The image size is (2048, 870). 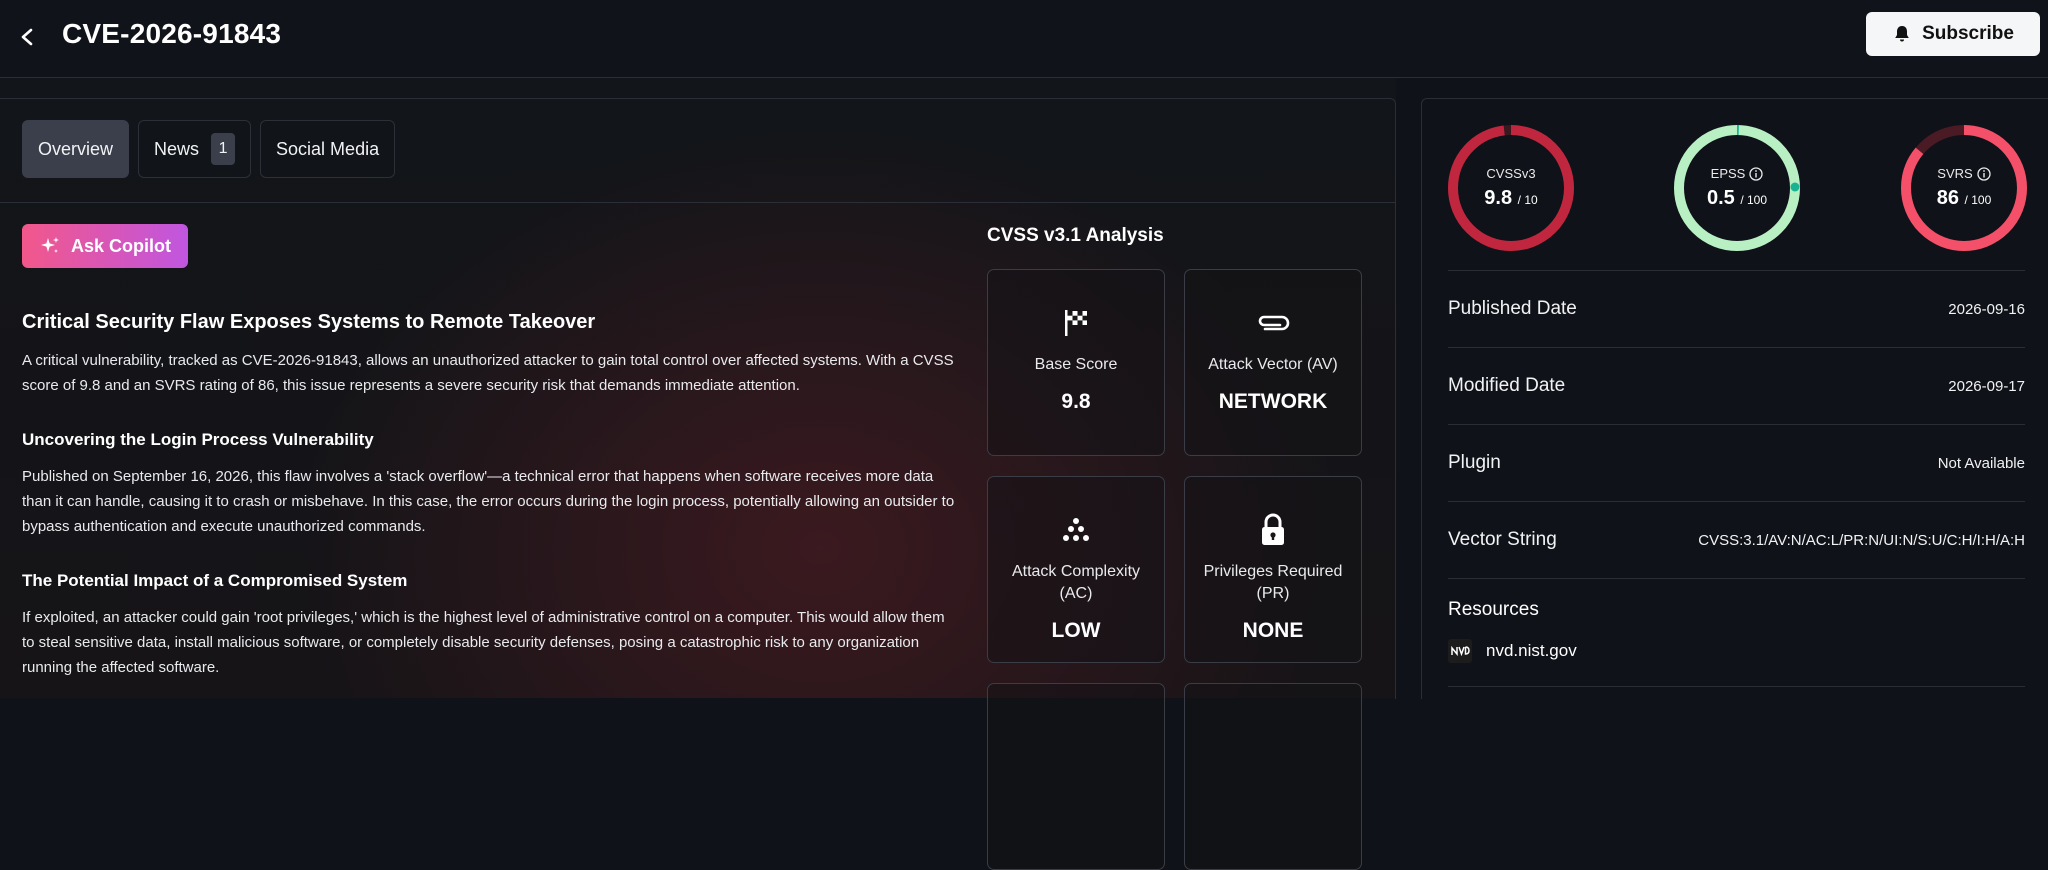 What do you see at coordinates (223, 149) in the screenshot?
I see `news-count-badge: 1` at bounding box center [223, 149].